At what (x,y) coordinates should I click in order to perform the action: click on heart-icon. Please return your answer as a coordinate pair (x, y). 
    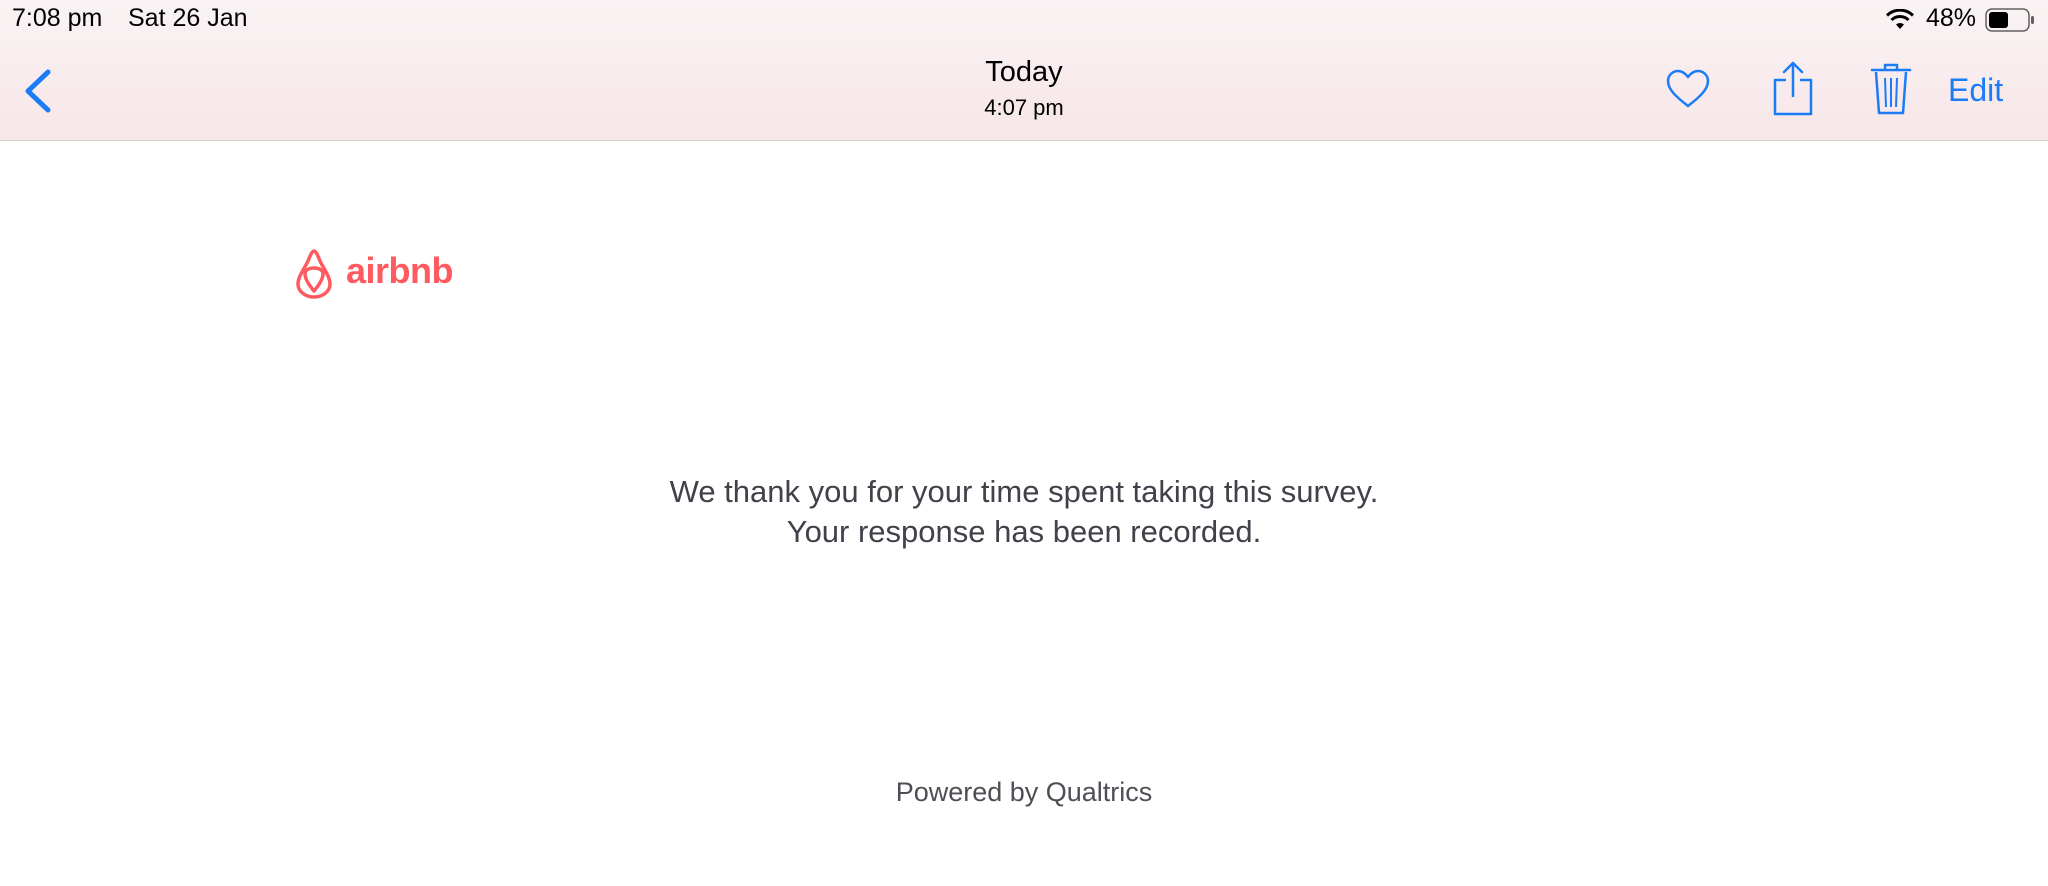
    Looking at the image, I should click on (1688, 89).